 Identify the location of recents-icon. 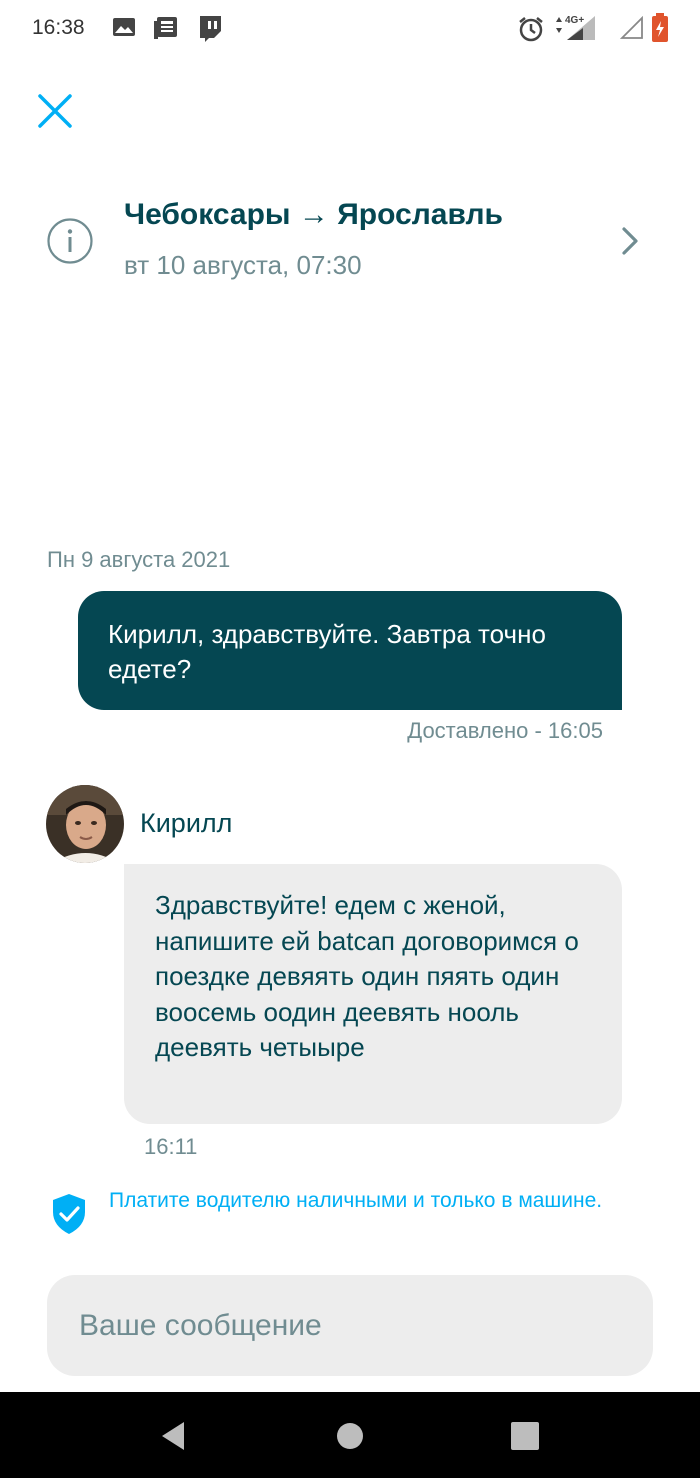
(525, 1438).